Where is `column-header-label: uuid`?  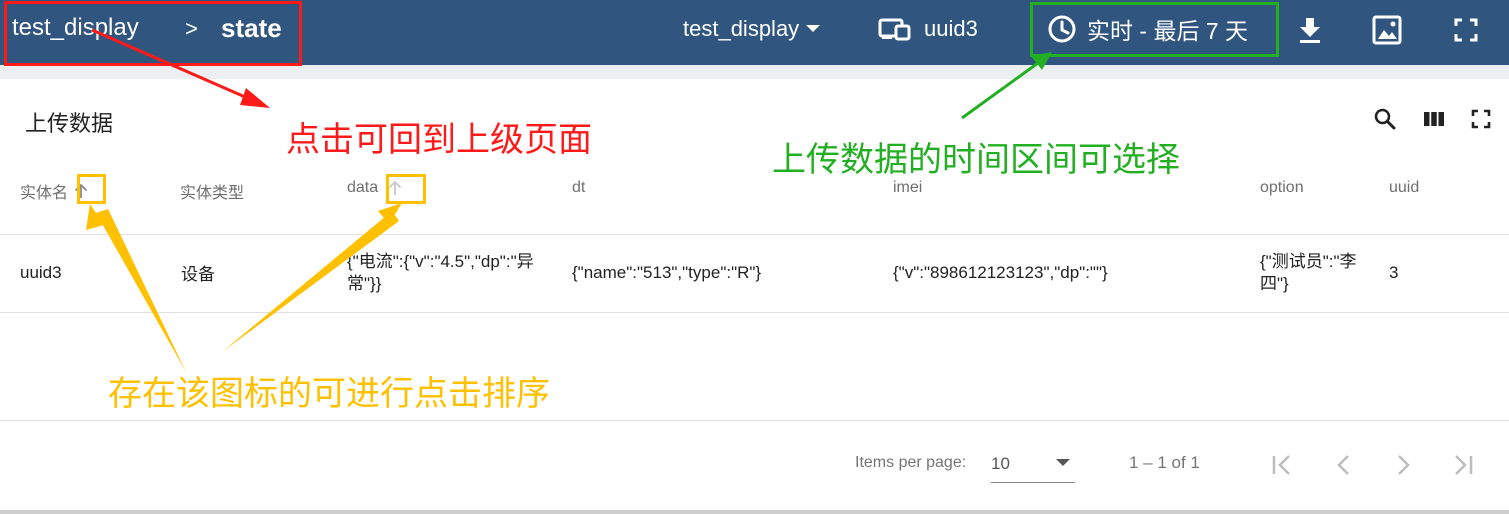
column-header-label: uuid is located at coordinates (1404, 187).